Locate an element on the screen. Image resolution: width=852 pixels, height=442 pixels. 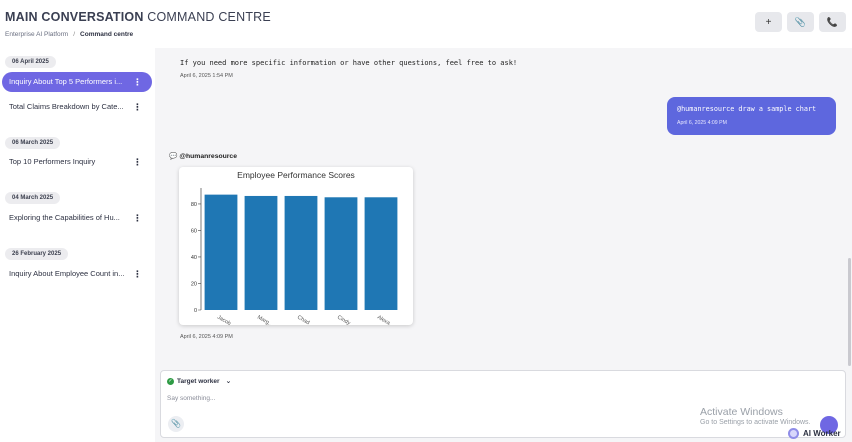
conversation-item: Top 10 Performers Inquiry ⋮ is located at coordinates (77, 162).